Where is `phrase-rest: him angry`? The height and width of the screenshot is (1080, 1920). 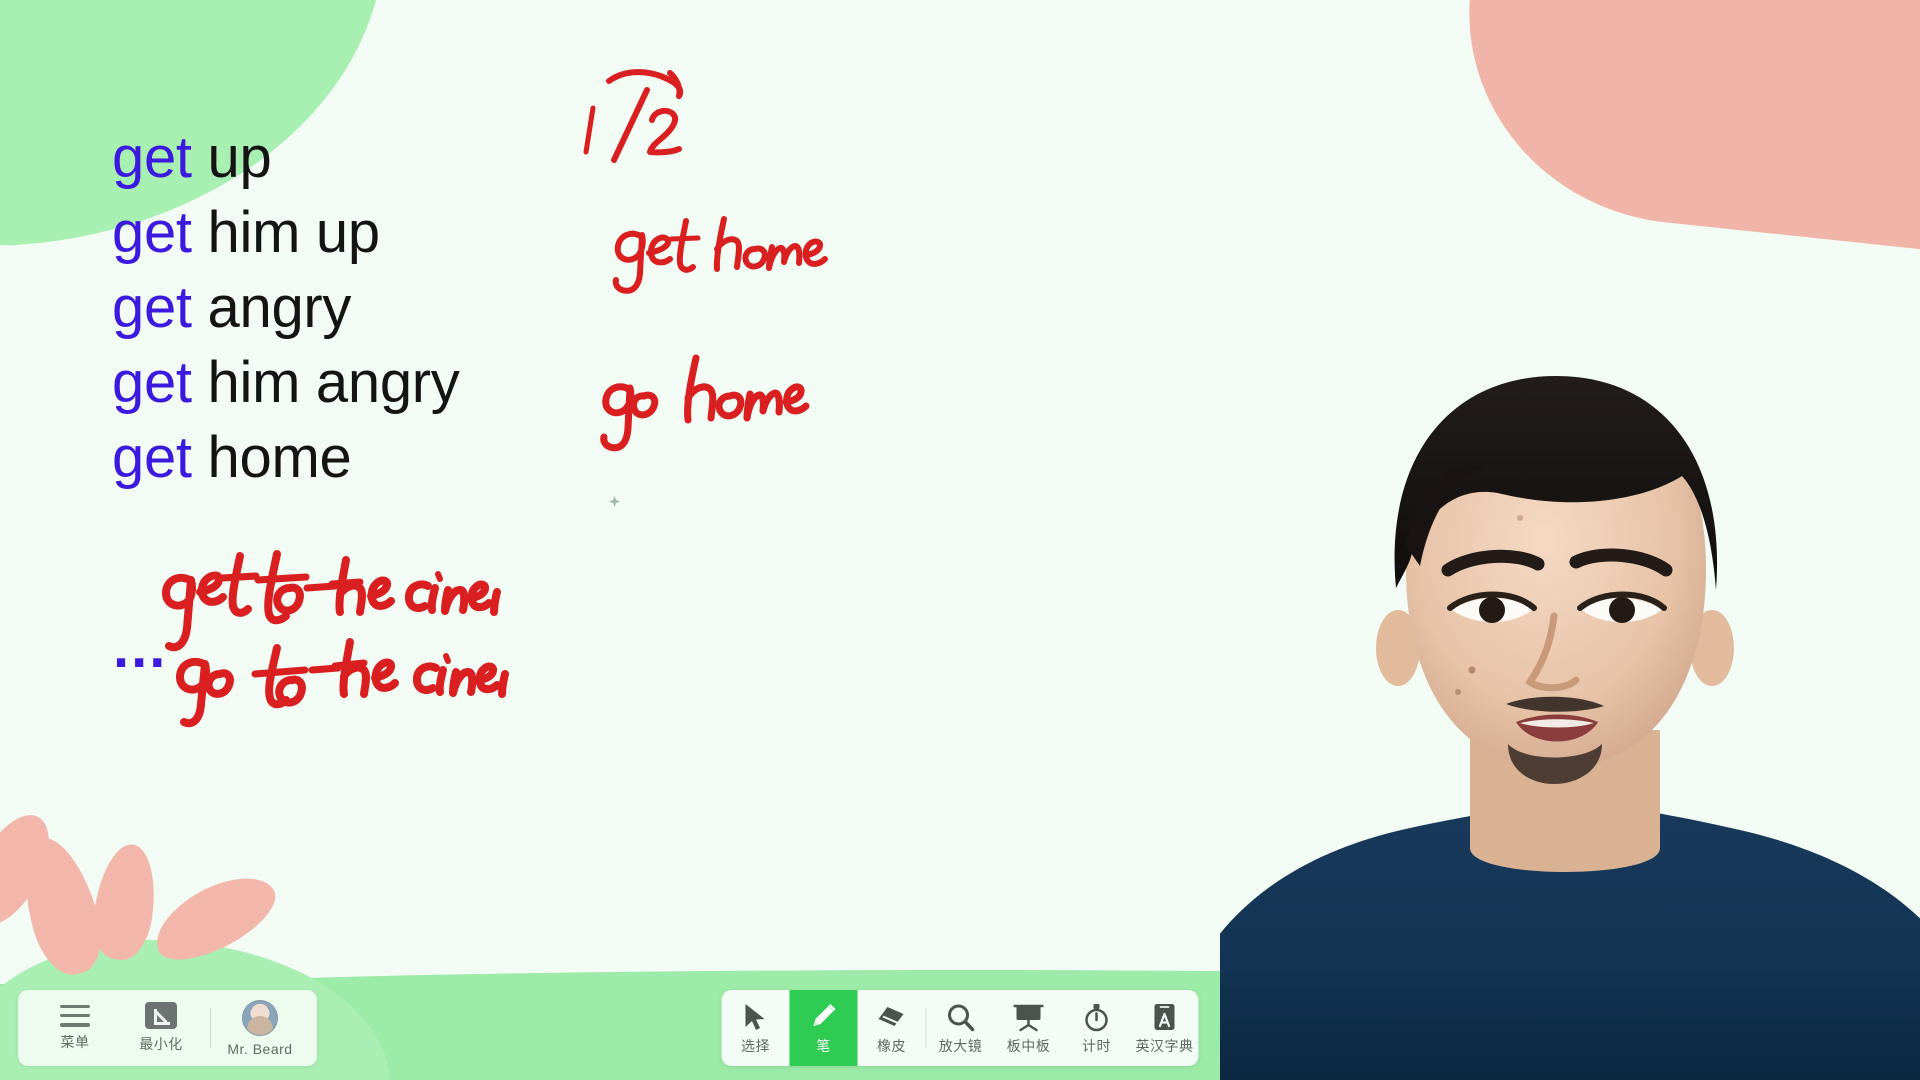 phrase-rest: him angry is located at coordinates (325, 382).